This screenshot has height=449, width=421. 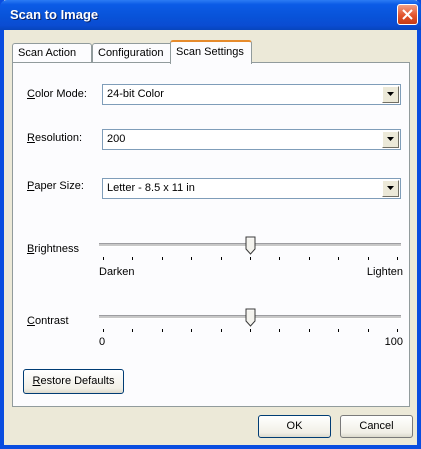 I want to click on resolution-value: 200, so click(x=116, y=139).